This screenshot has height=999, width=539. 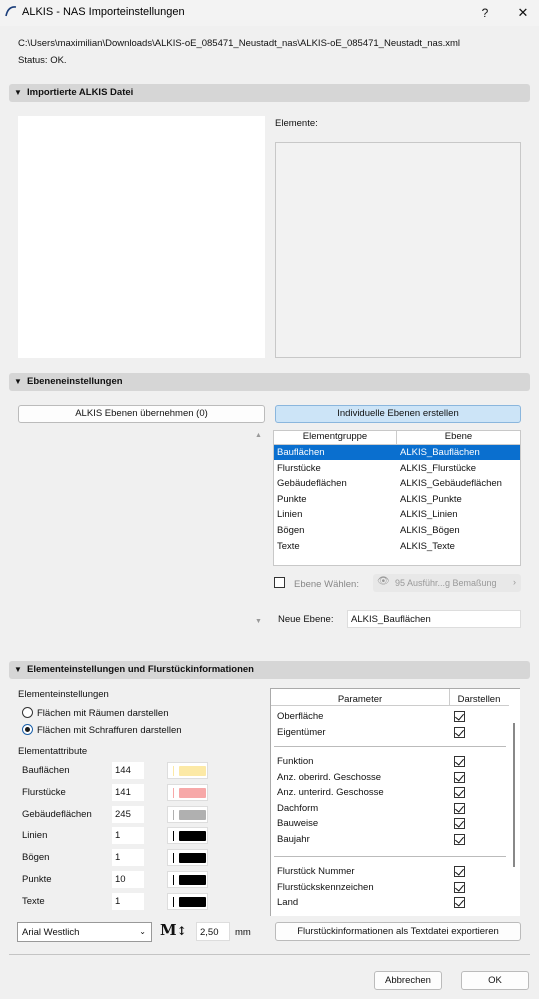 I want to click on attribute-name: Bögen, so click(x=36, y=857).